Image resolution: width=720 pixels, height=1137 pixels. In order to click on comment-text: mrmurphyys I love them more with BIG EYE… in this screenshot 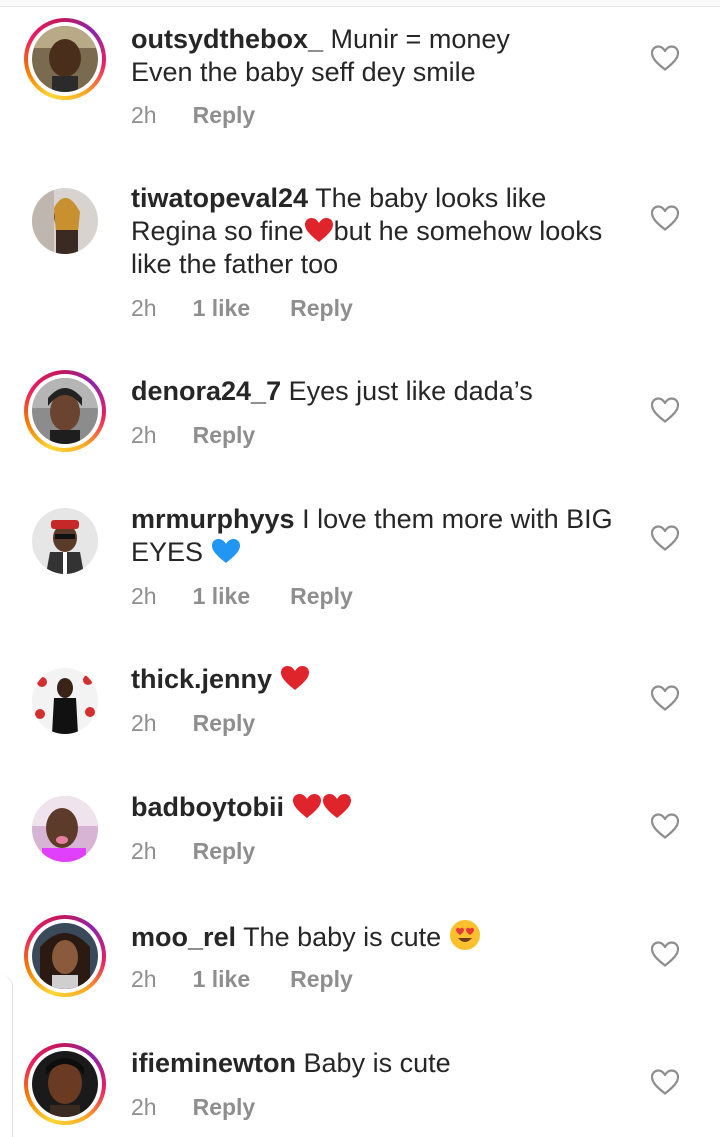, I will do `click(372, 535)`.